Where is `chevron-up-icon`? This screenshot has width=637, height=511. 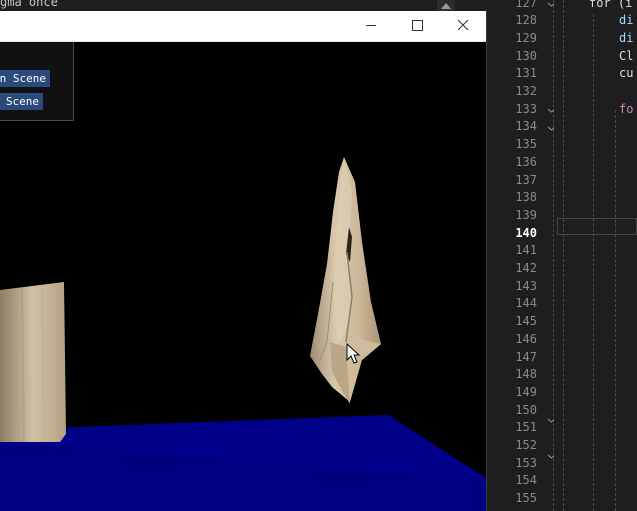 chevron-up-icon is located at coordinates (446, 6).